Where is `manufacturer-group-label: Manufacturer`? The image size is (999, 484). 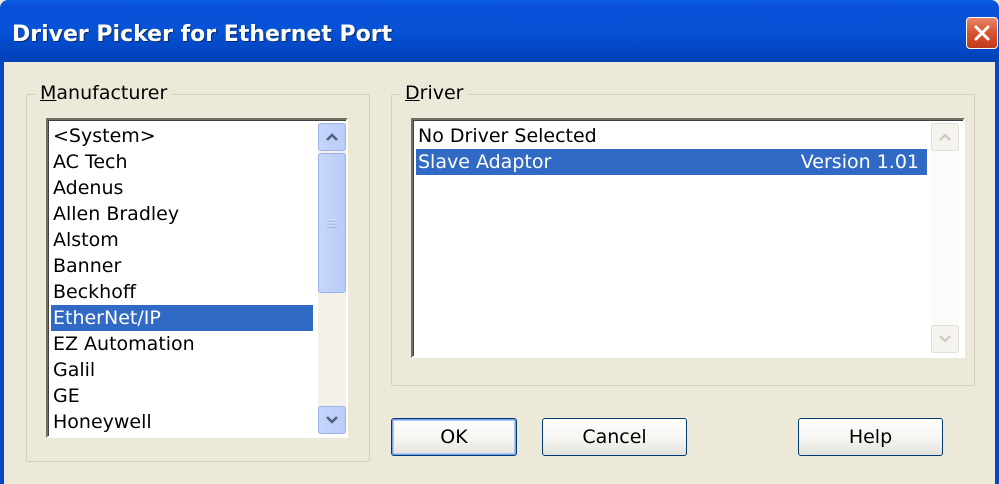
manufacturer-group-label: Manufacturer is located at coordinates (104, 93).